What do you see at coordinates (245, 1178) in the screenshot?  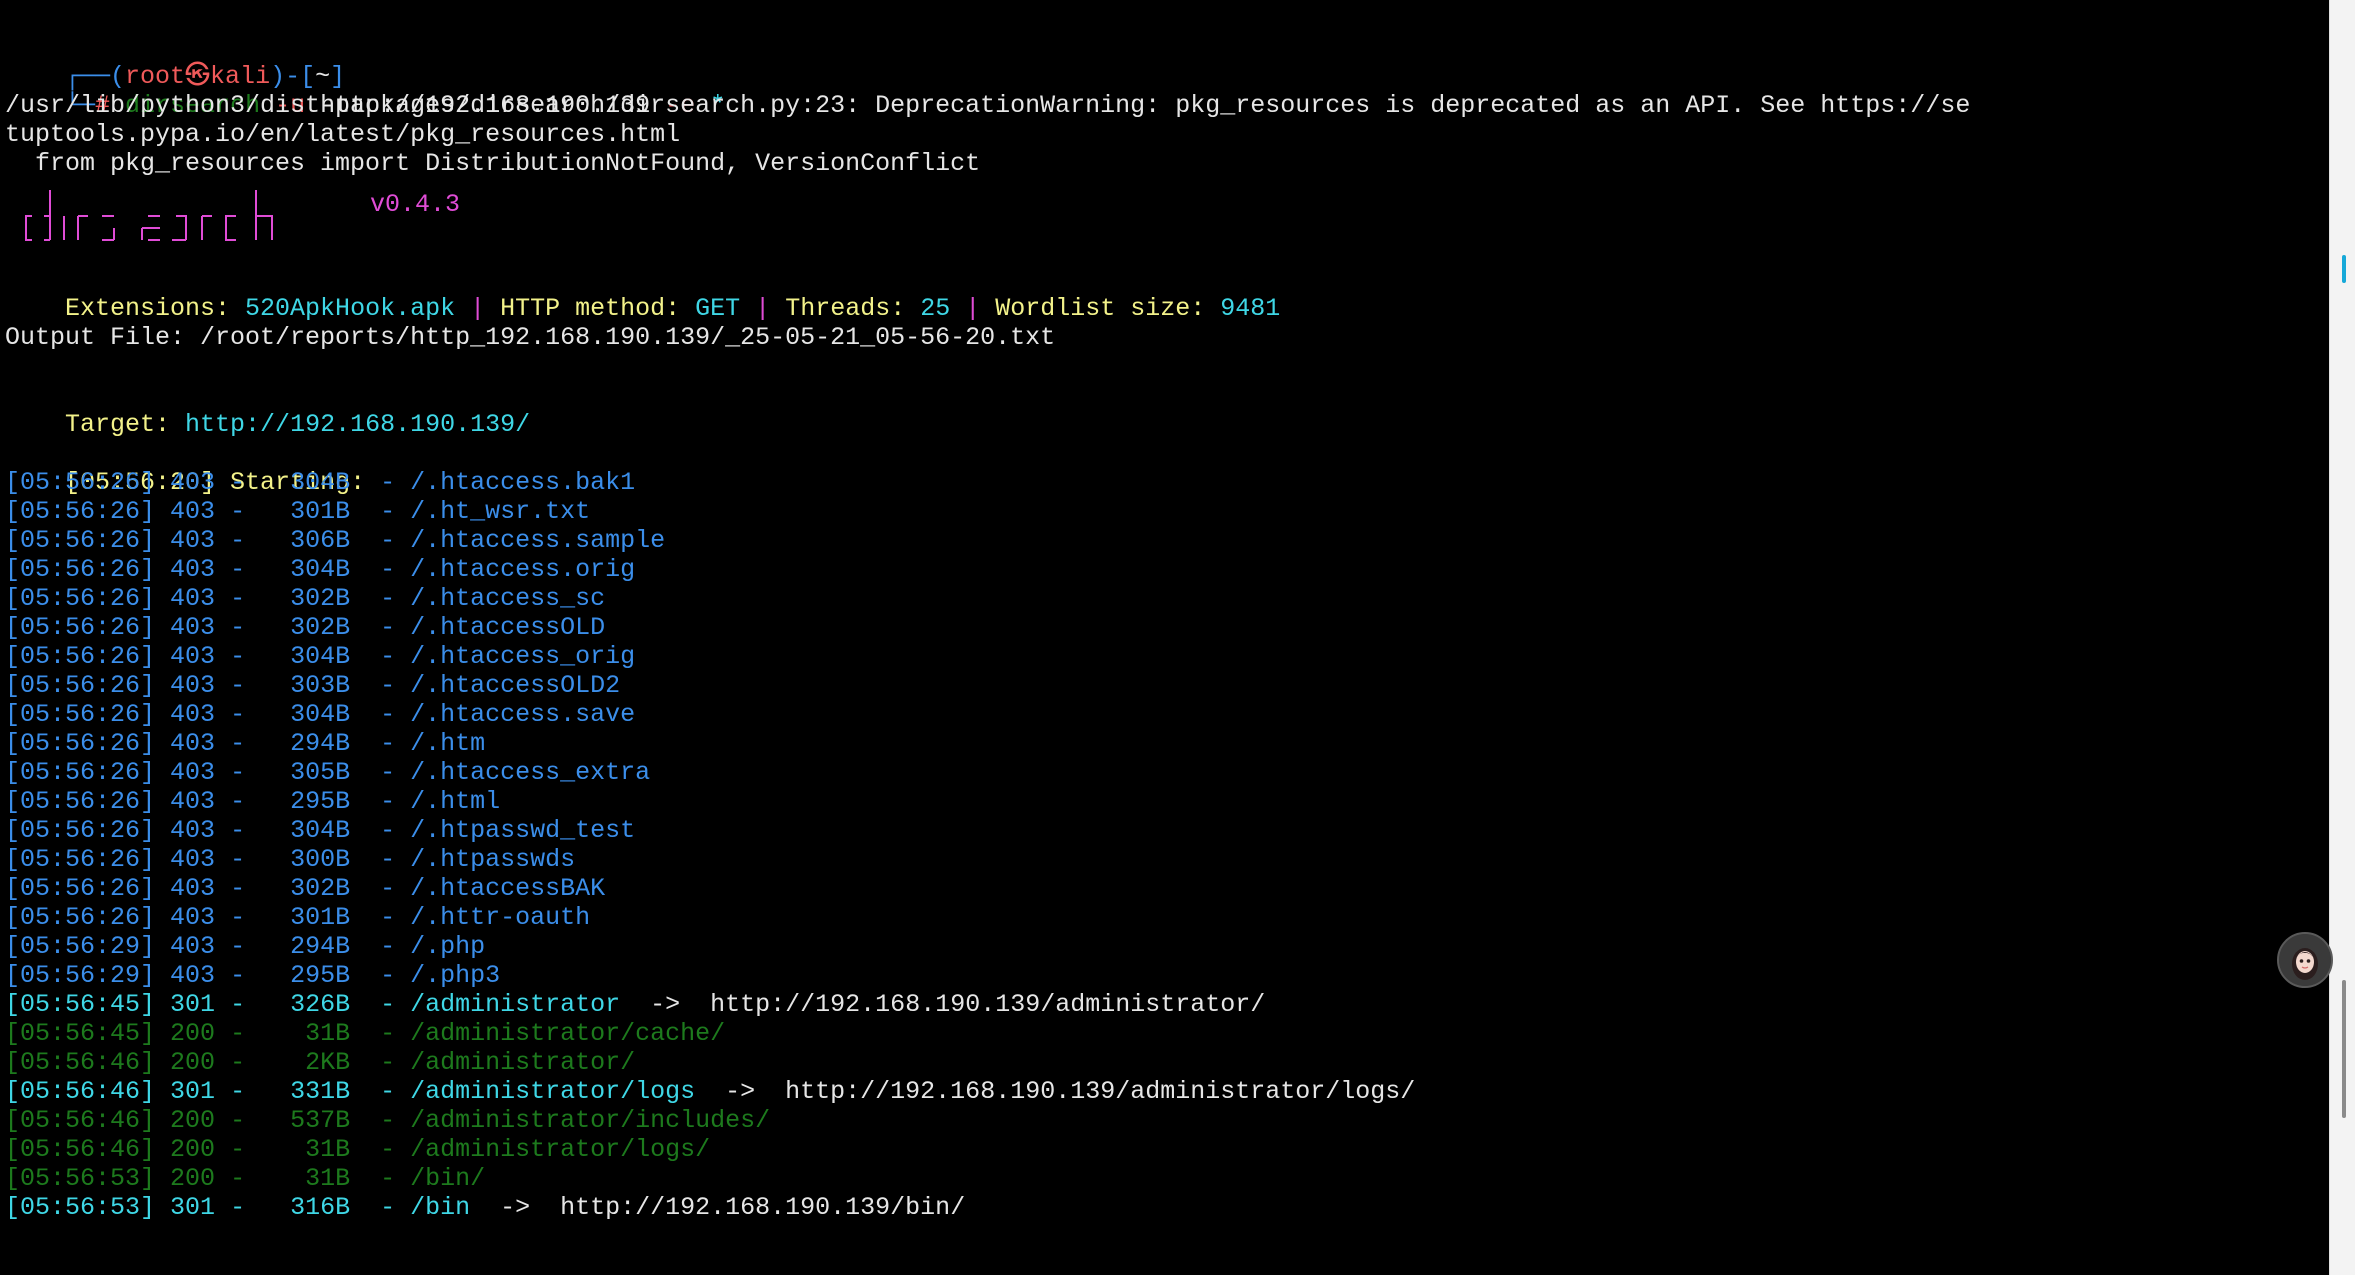 I see `result-row: [05:56:53] 200 - 31B - /bin/` at bounding box center [245, 1178].